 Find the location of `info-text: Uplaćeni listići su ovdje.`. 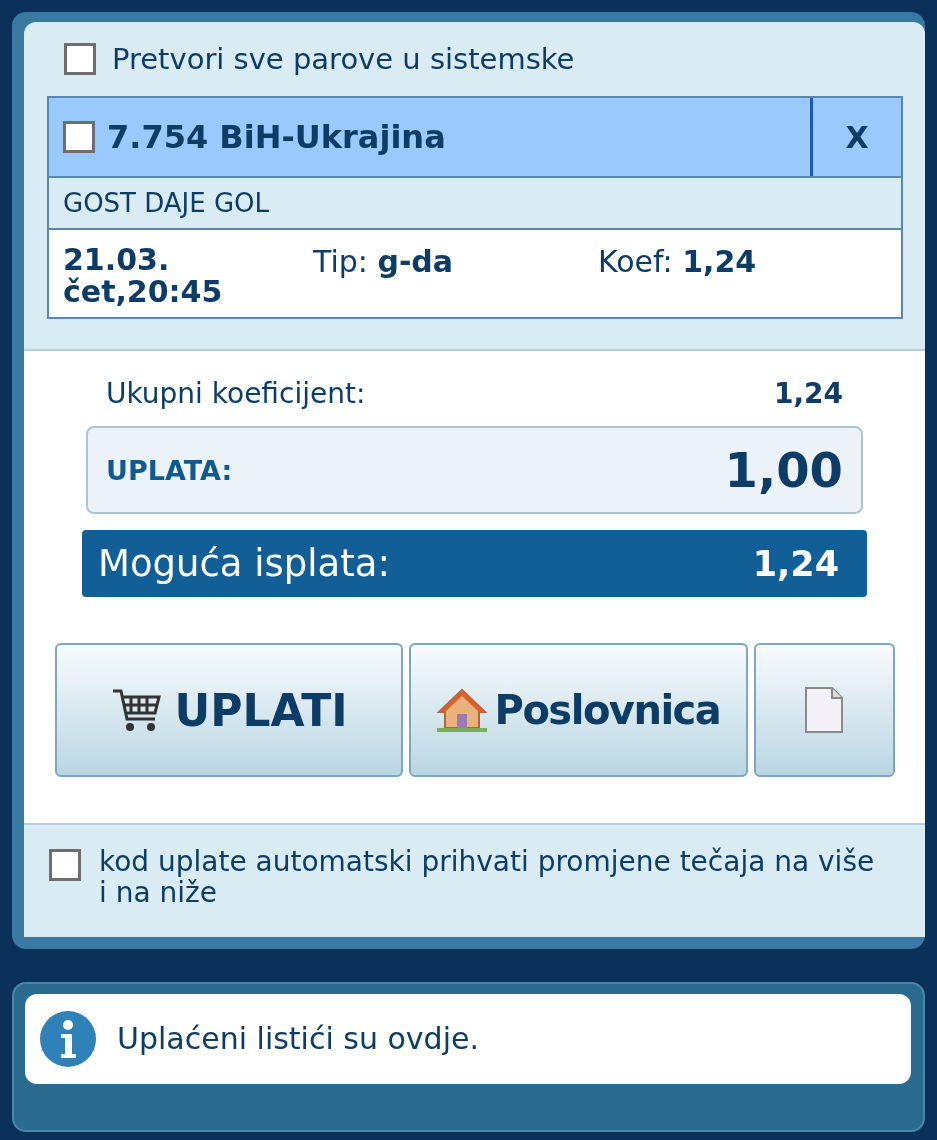

info-text: Uplaćeni listići su ovdje. is located at coordinates (298, 1039).